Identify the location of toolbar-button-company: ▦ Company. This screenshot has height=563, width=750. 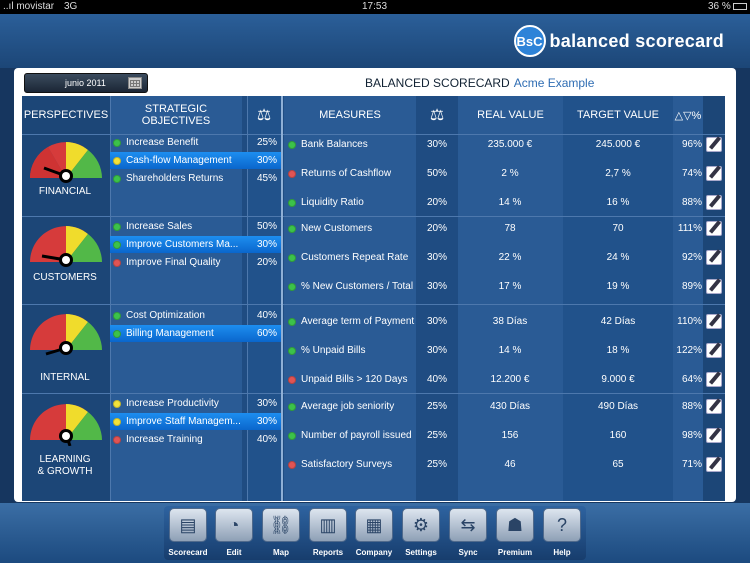
(374, 532).